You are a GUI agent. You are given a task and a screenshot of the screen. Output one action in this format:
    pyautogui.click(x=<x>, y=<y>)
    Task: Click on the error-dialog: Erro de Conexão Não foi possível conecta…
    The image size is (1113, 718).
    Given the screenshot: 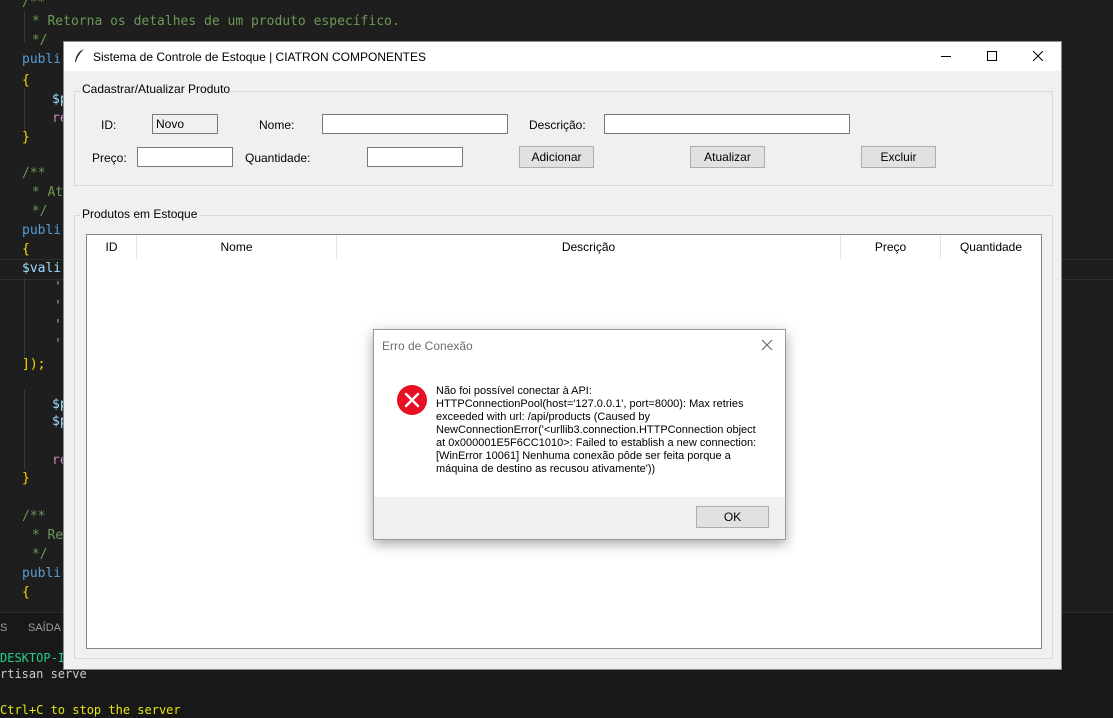 What is the action you would take?
    pyautogui.click(x=579, y=434)
    